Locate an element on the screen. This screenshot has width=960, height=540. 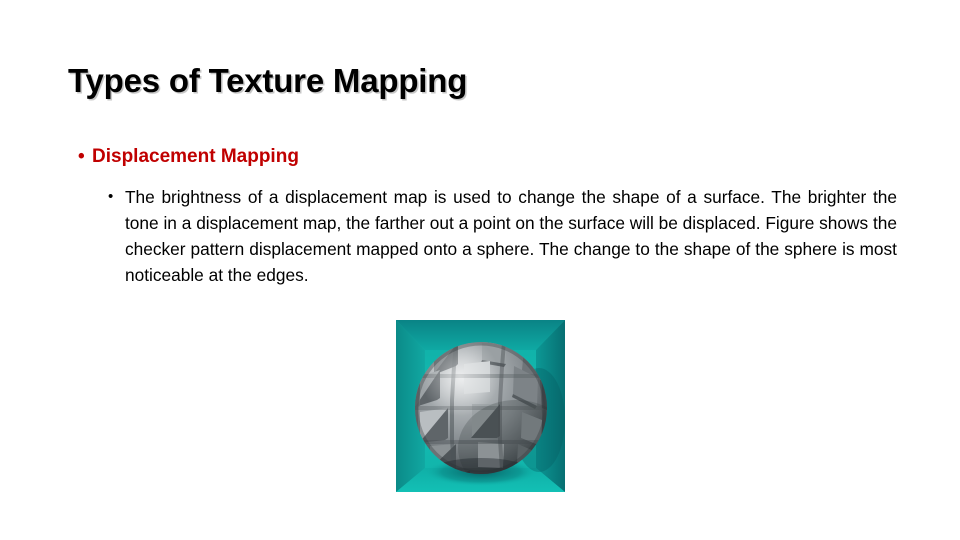
page-title: Types of Texture Mapping is located at coordinates (268, 80).